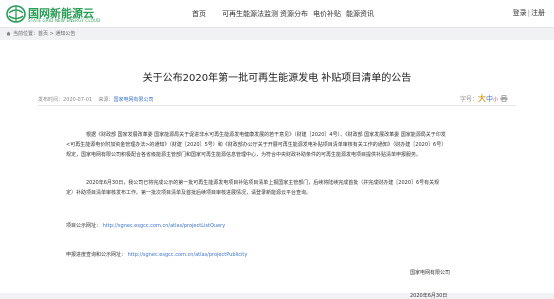 Image resolution: width=554 pixels, height=299 pixels. I want to click on login-link: 登录, so click(520, 13).